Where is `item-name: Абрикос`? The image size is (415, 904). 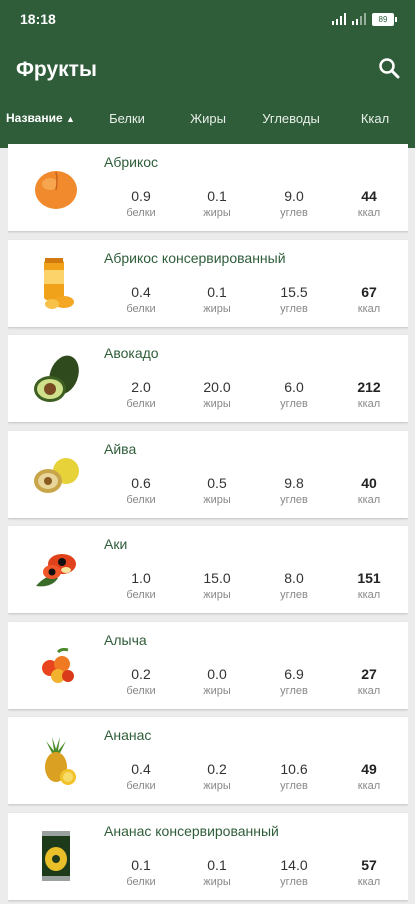 item-name: Абрикос is located at coordinates (131, 162).